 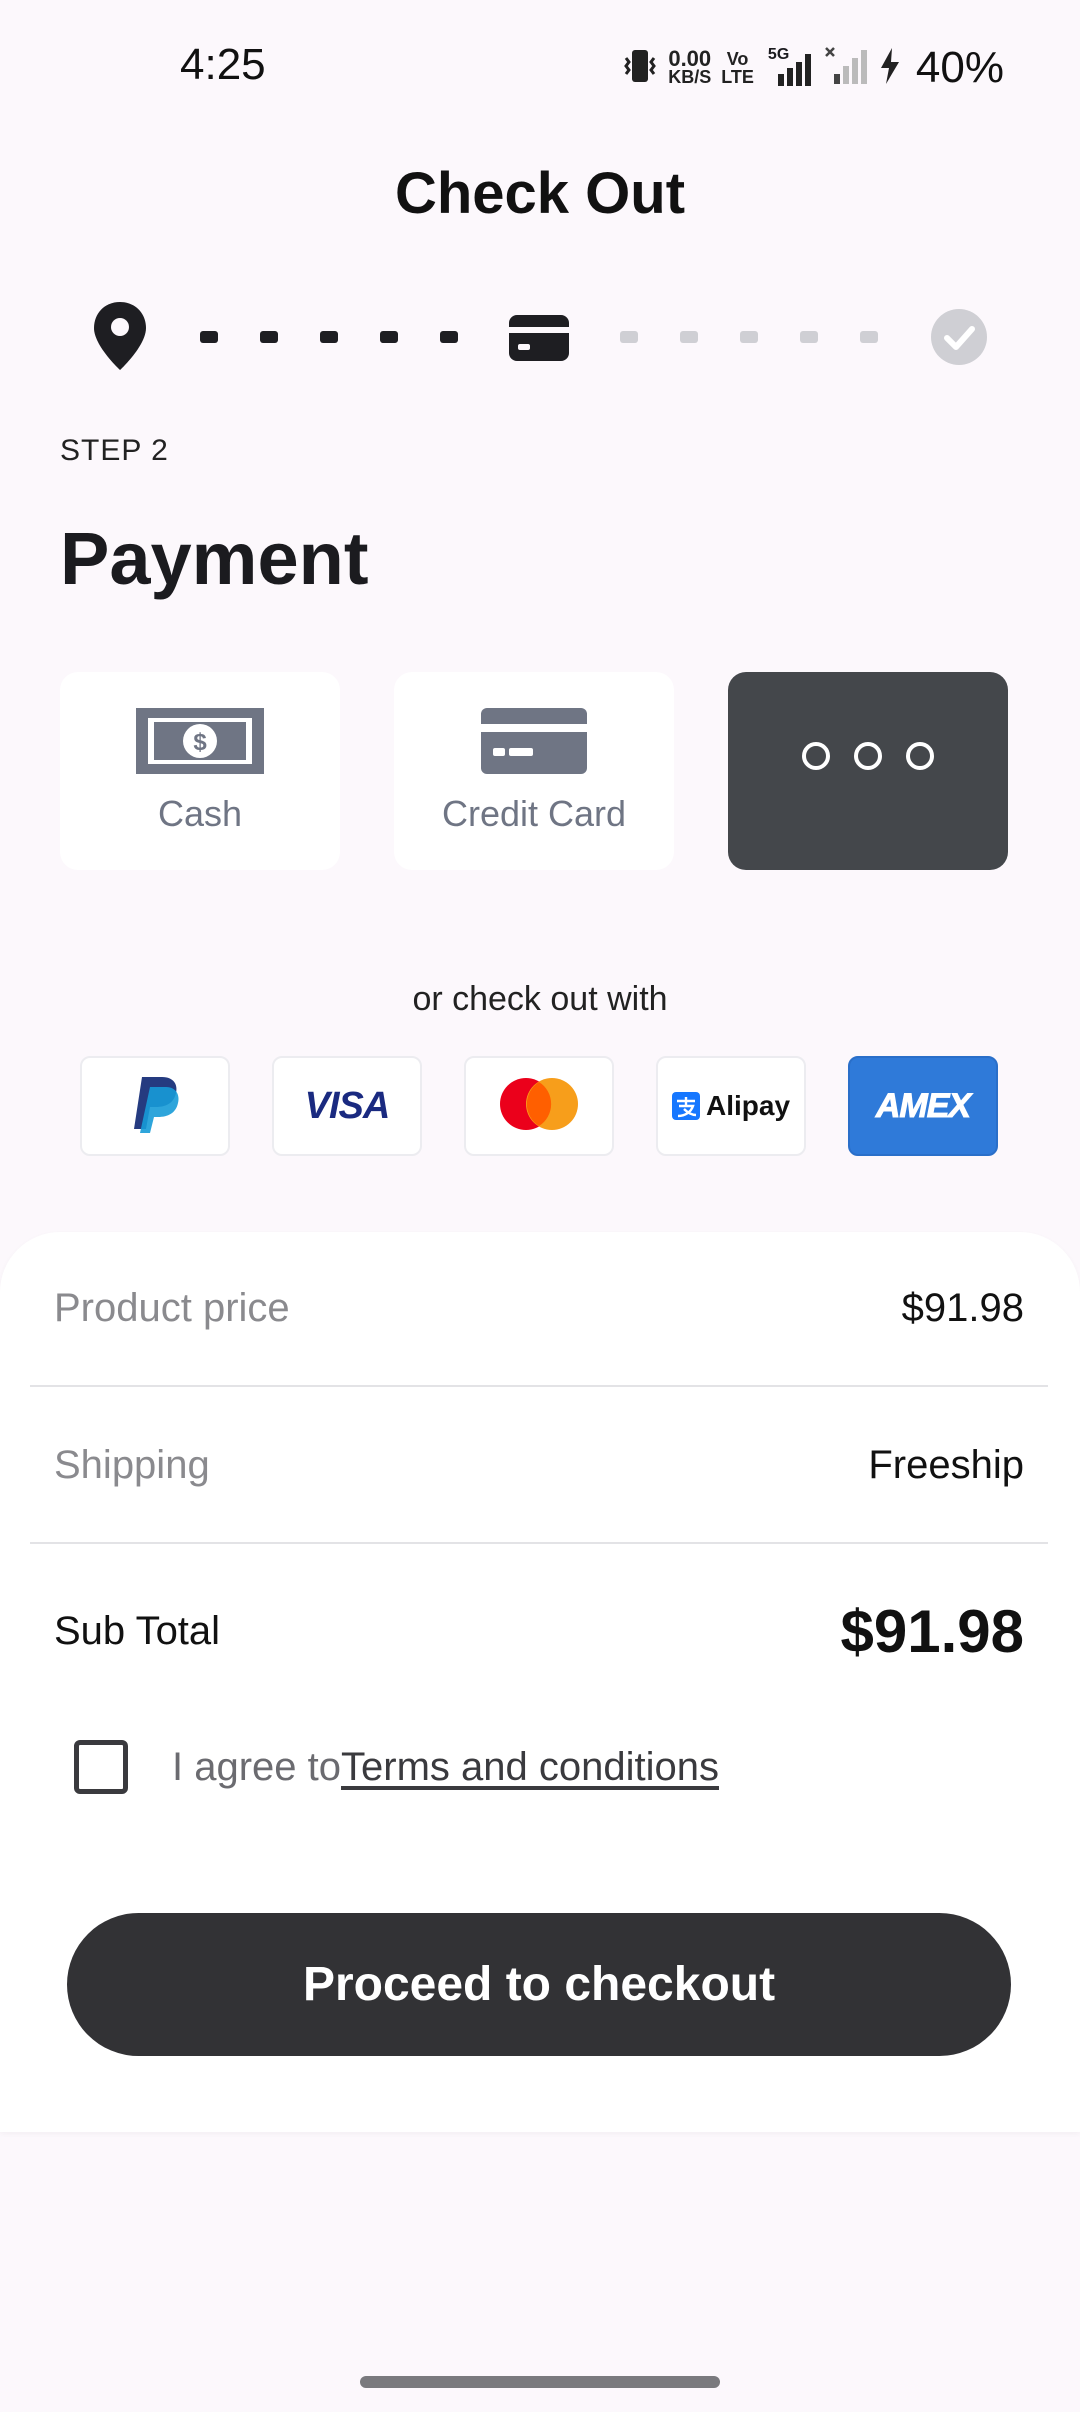 I want to click on subtotal-value: $91.98, so click(x=932, y=1631).